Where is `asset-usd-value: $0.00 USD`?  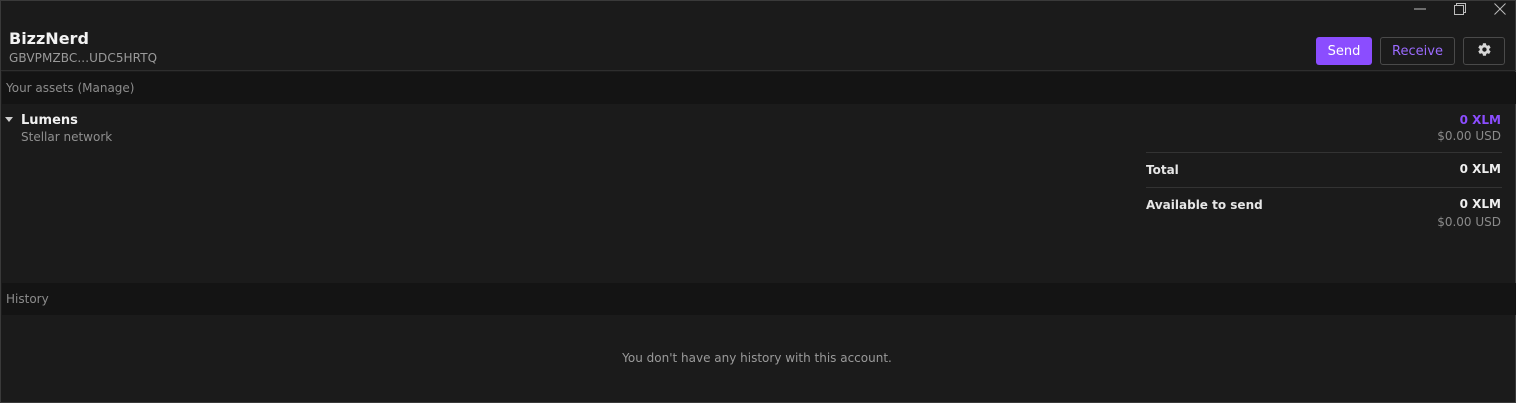 asset-usd-value: $0.00 USD is located at coordinates (1469, 136).